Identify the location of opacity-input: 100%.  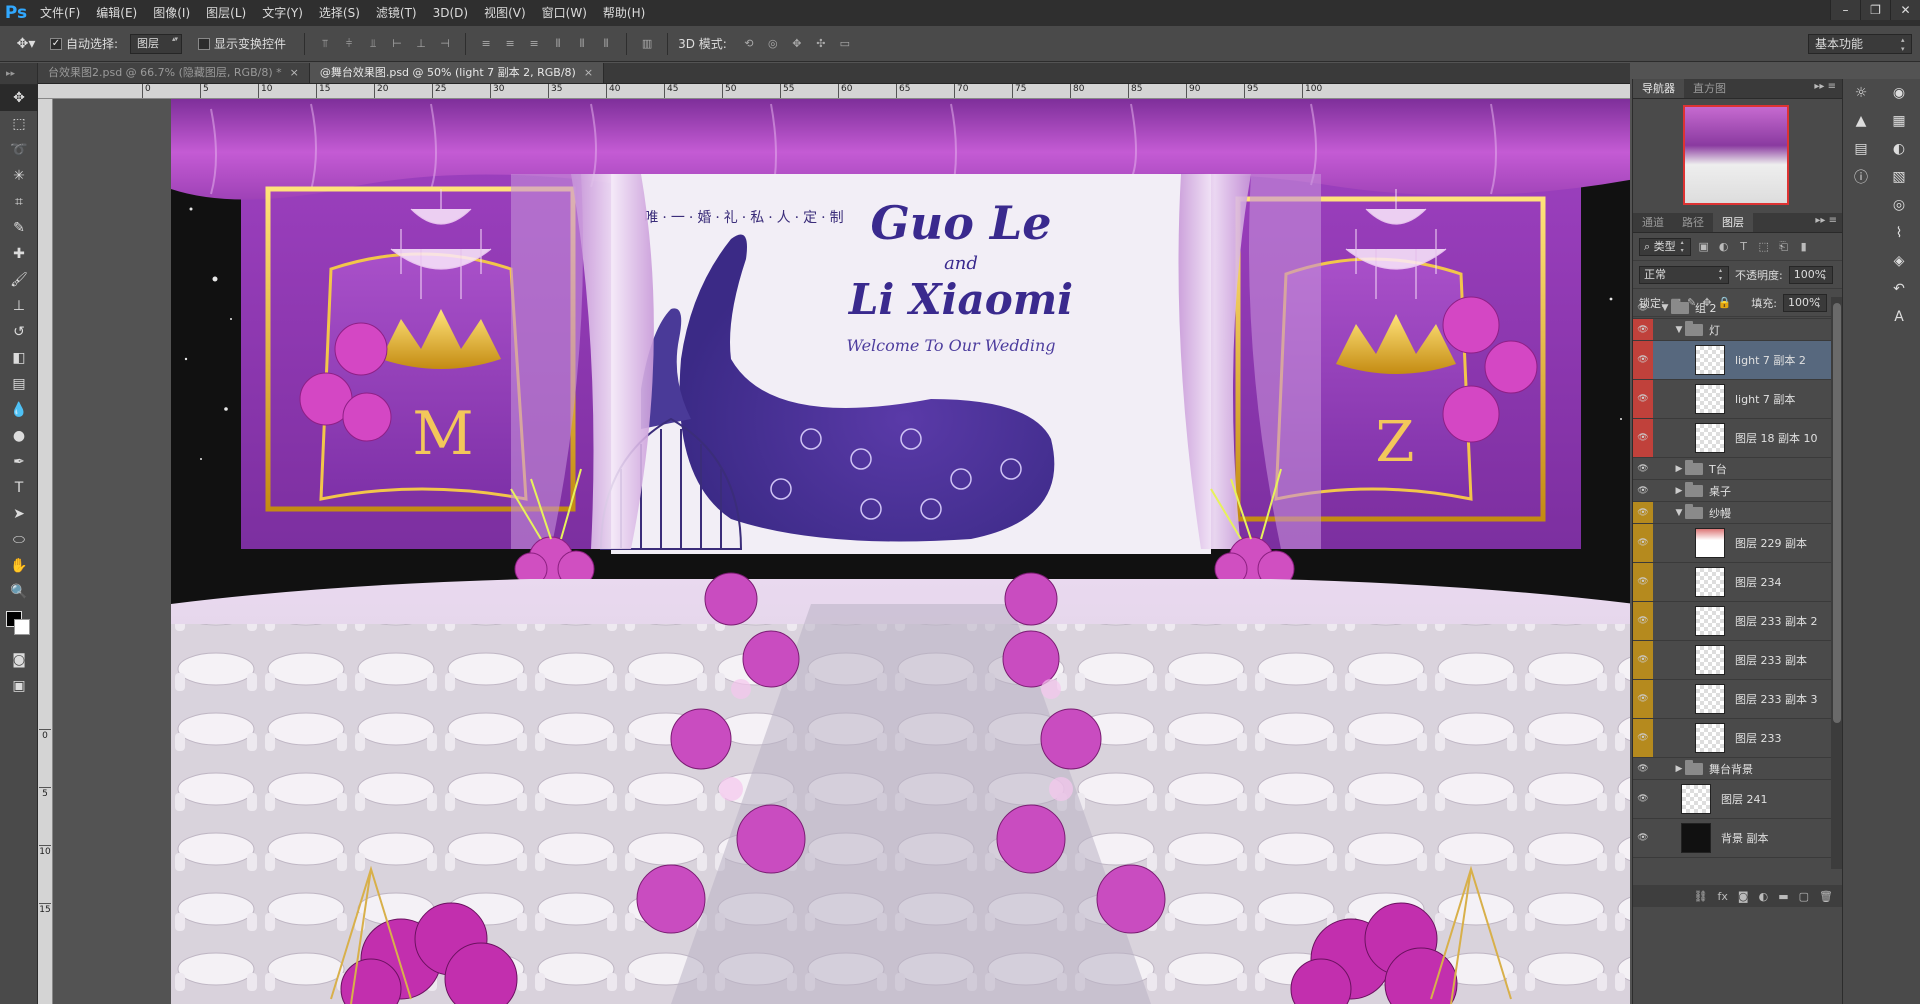
(1810, 274).